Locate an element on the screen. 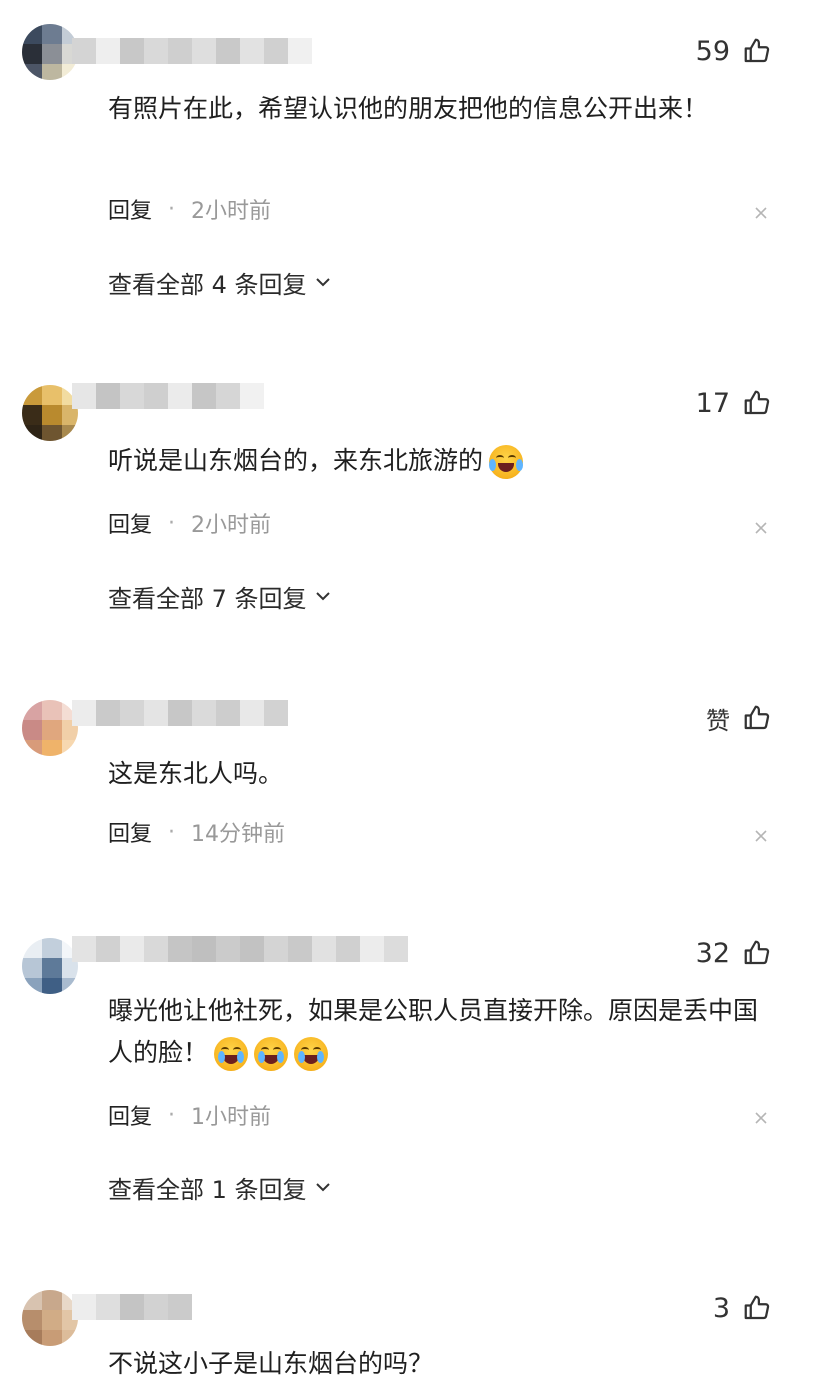  view-replies-label: 查看全部 4 条回复 is located at coordinates (207, 284).